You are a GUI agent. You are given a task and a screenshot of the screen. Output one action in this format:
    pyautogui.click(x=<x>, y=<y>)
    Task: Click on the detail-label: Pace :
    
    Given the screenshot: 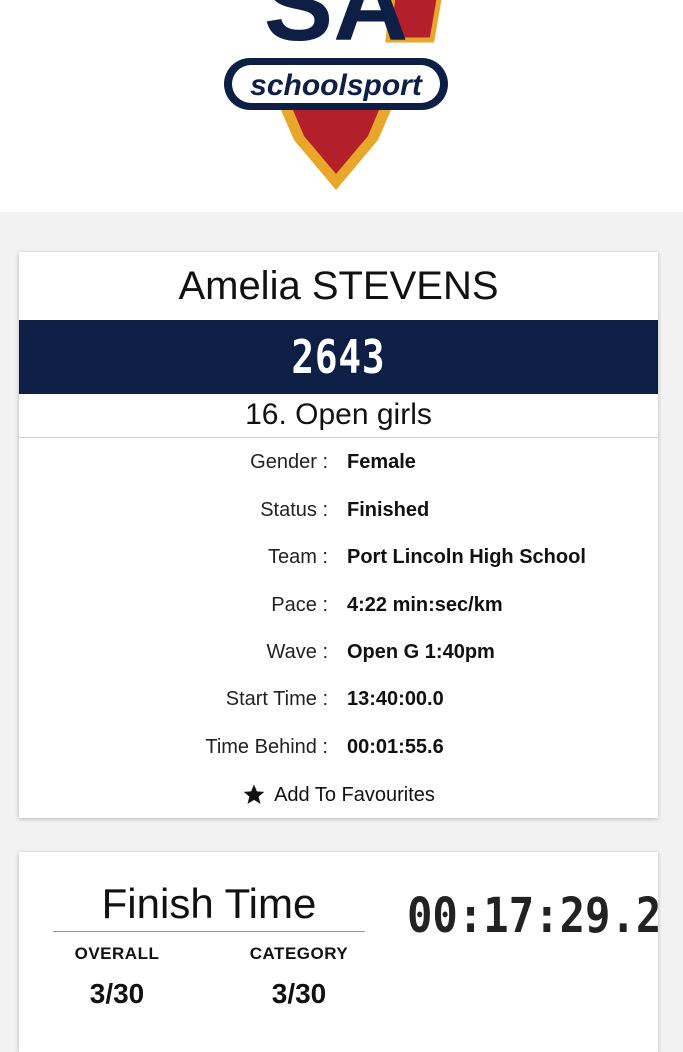 What is the action you would take?
    pyautogui.click(x=299, y=605)
    